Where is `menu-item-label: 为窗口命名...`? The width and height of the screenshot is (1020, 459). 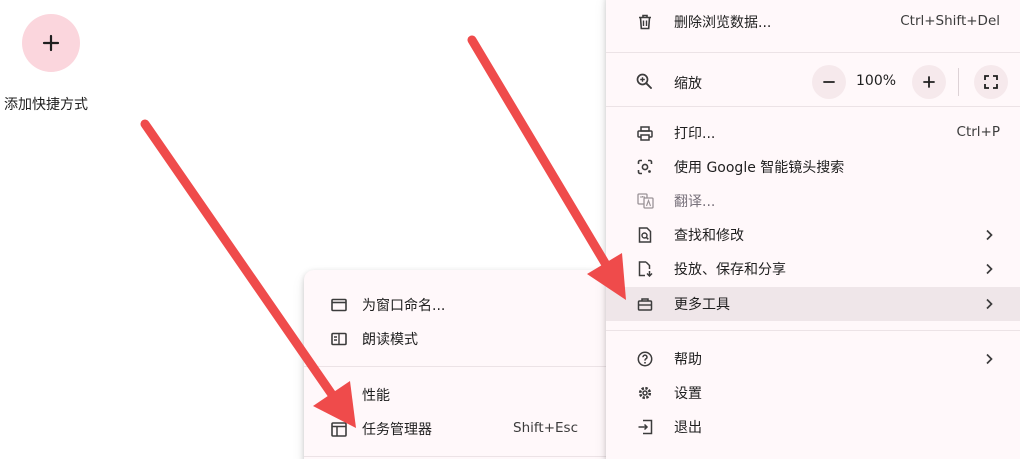 menu-item-label: 为窗口命名... is located at coordinates (404, 306).